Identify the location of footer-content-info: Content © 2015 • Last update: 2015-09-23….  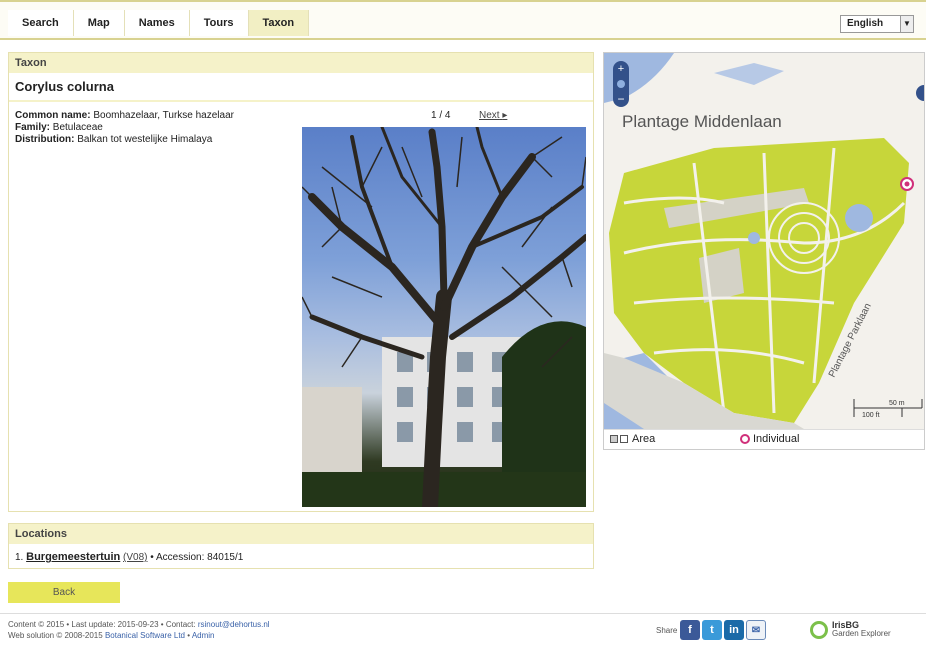
(102, 624).